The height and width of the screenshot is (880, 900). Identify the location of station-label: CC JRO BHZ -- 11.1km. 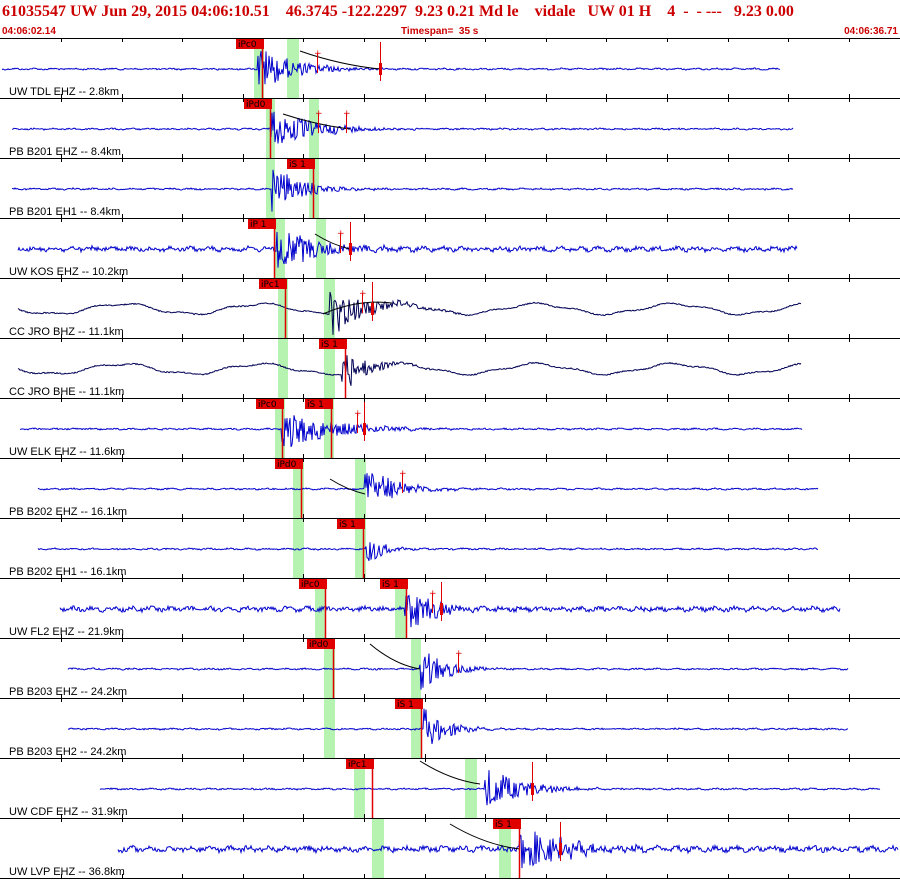
(66, 332).